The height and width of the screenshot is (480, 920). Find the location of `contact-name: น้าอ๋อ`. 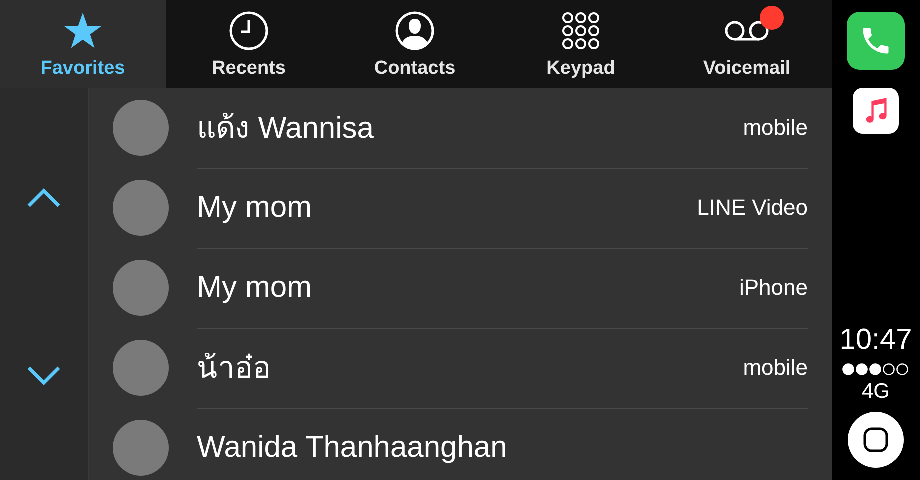

contact-name: น้าอ๋อ is located at coordinates (234, 367).